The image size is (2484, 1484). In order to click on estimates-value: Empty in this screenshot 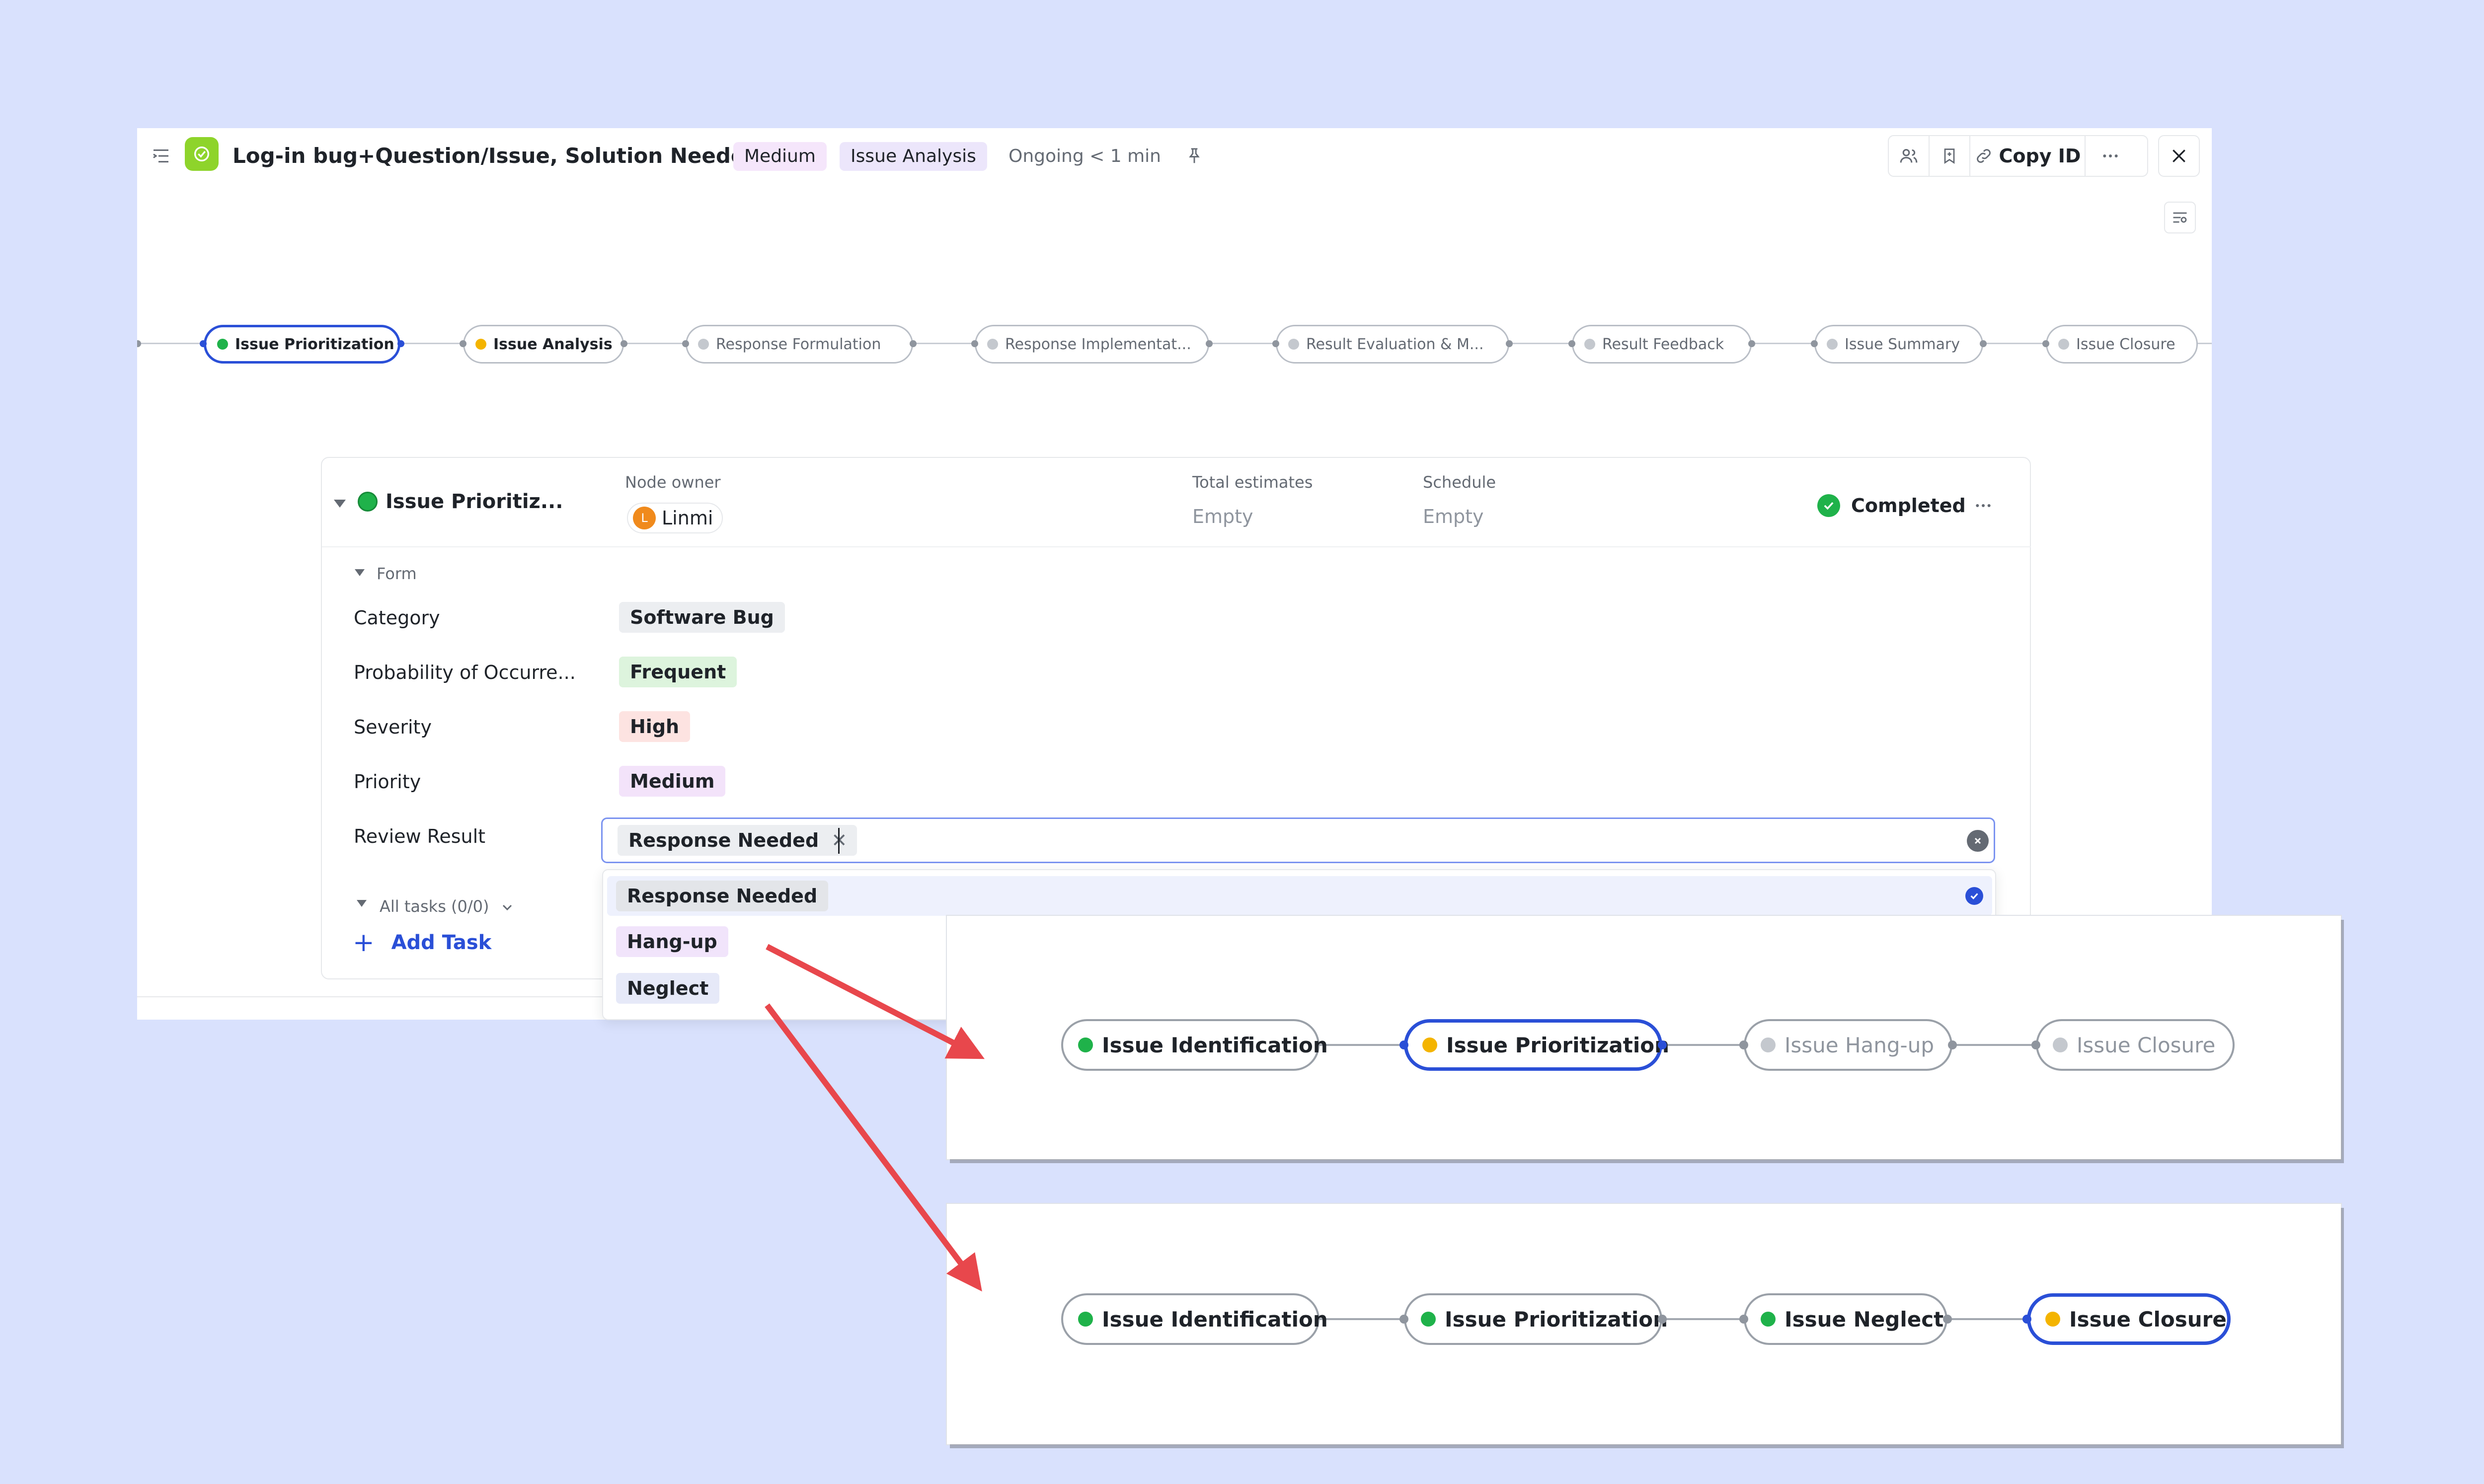, I will do `click(1222, 516)`.